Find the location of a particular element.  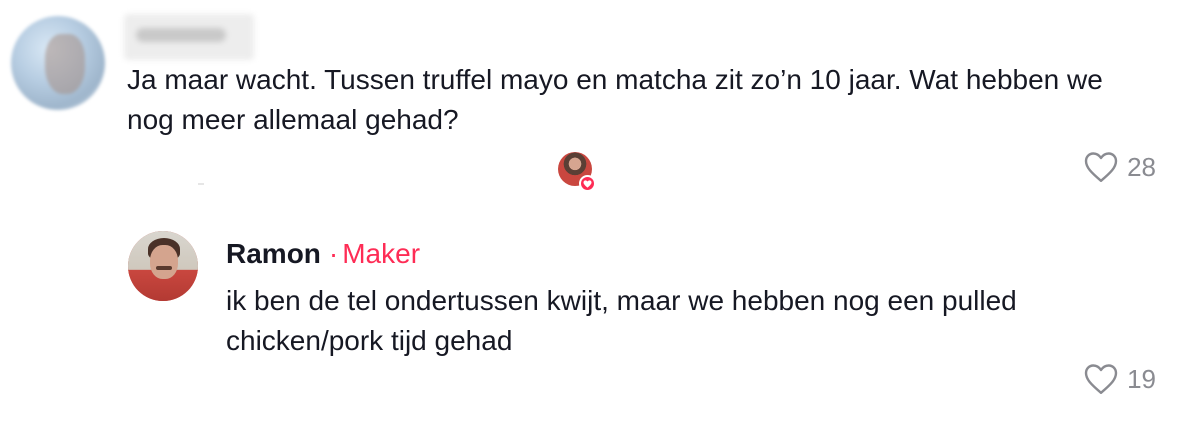

reply-like-button: 19 is located at coordinates (1119, 379).